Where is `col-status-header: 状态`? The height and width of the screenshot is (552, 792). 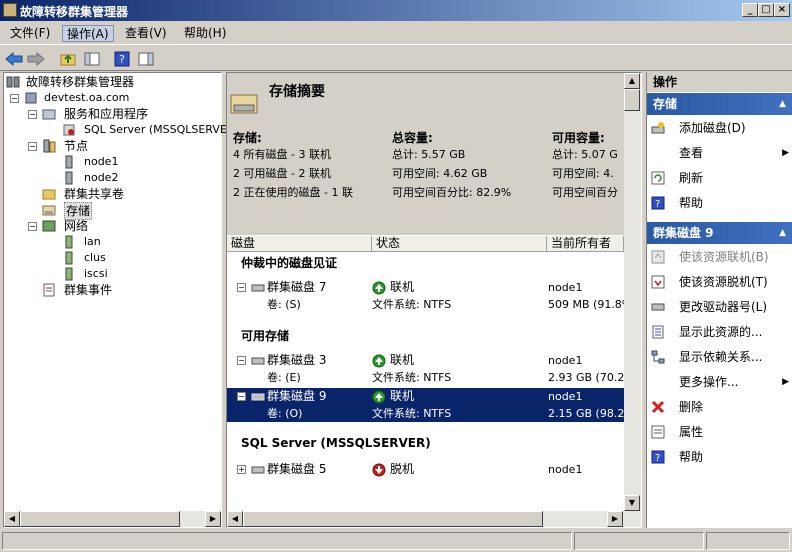 col-status-header: 状态 is located at coordinates (459, 244).